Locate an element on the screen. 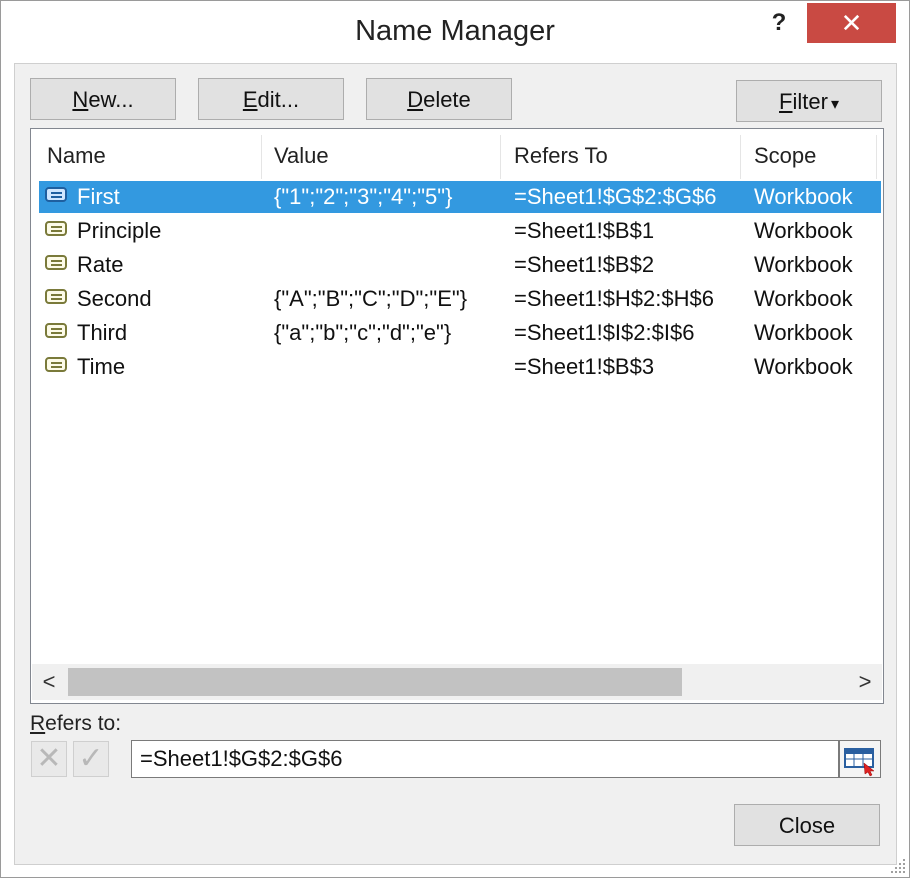 The width and height of the screenshot is (910, 878). range-select-icon is located at coordinates (859, 762).